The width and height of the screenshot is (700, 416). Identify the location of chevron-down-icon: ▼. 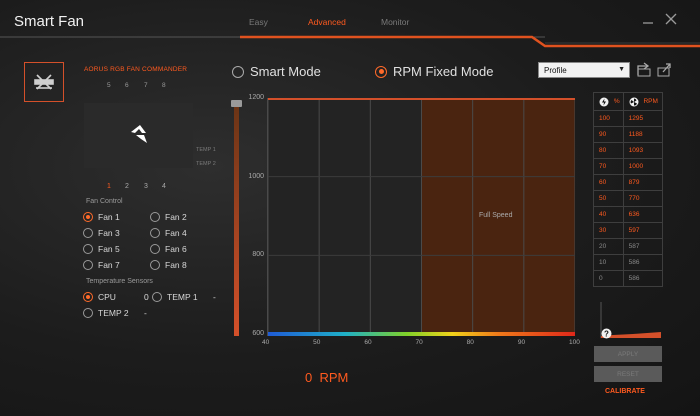
(621, 69).